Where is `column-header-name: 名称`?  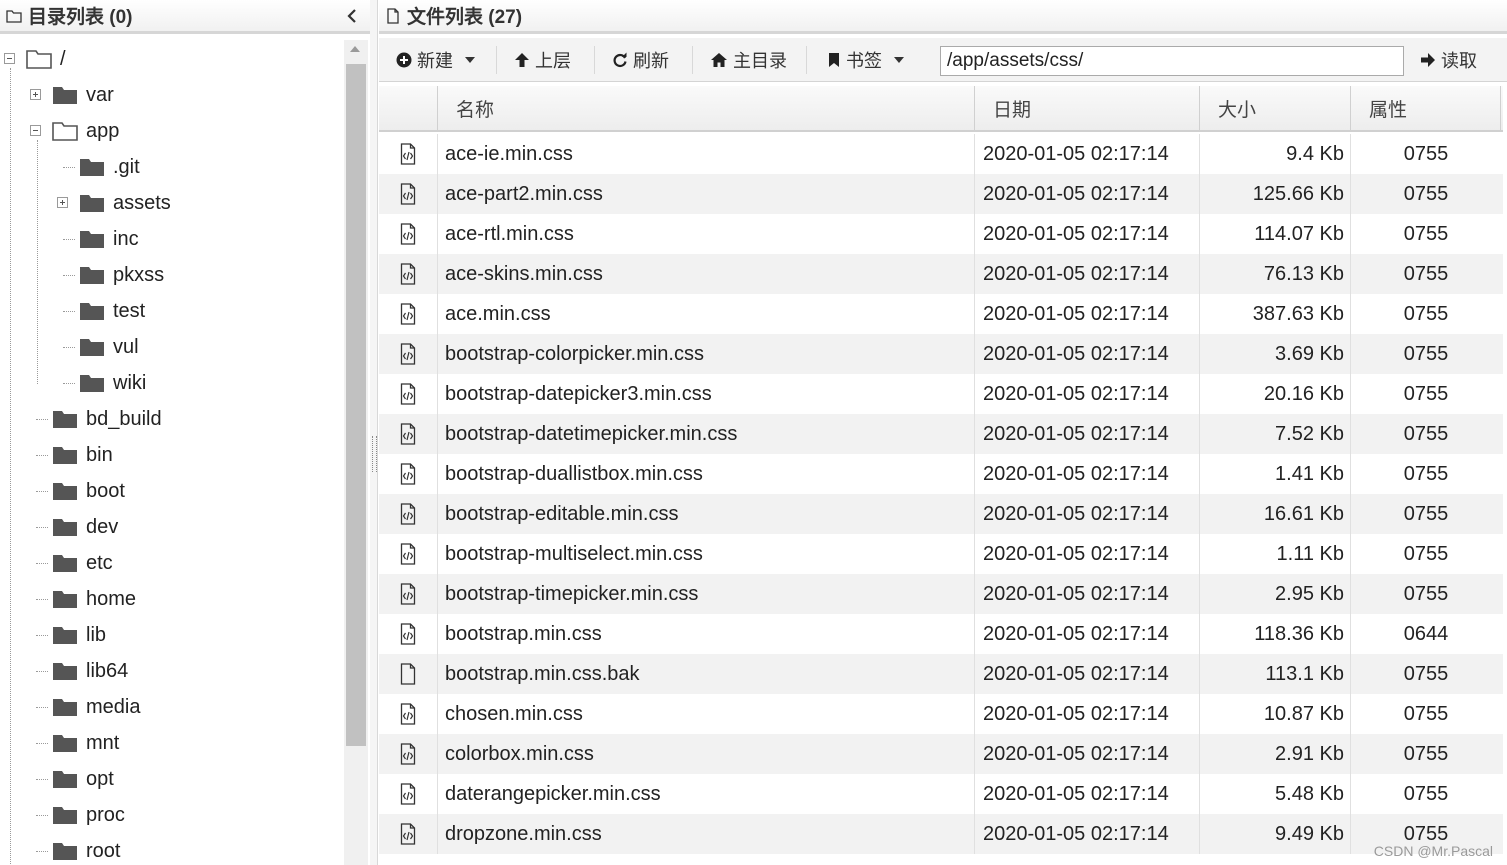
column-header-name: 名称 is located at coordinates (706, 108).